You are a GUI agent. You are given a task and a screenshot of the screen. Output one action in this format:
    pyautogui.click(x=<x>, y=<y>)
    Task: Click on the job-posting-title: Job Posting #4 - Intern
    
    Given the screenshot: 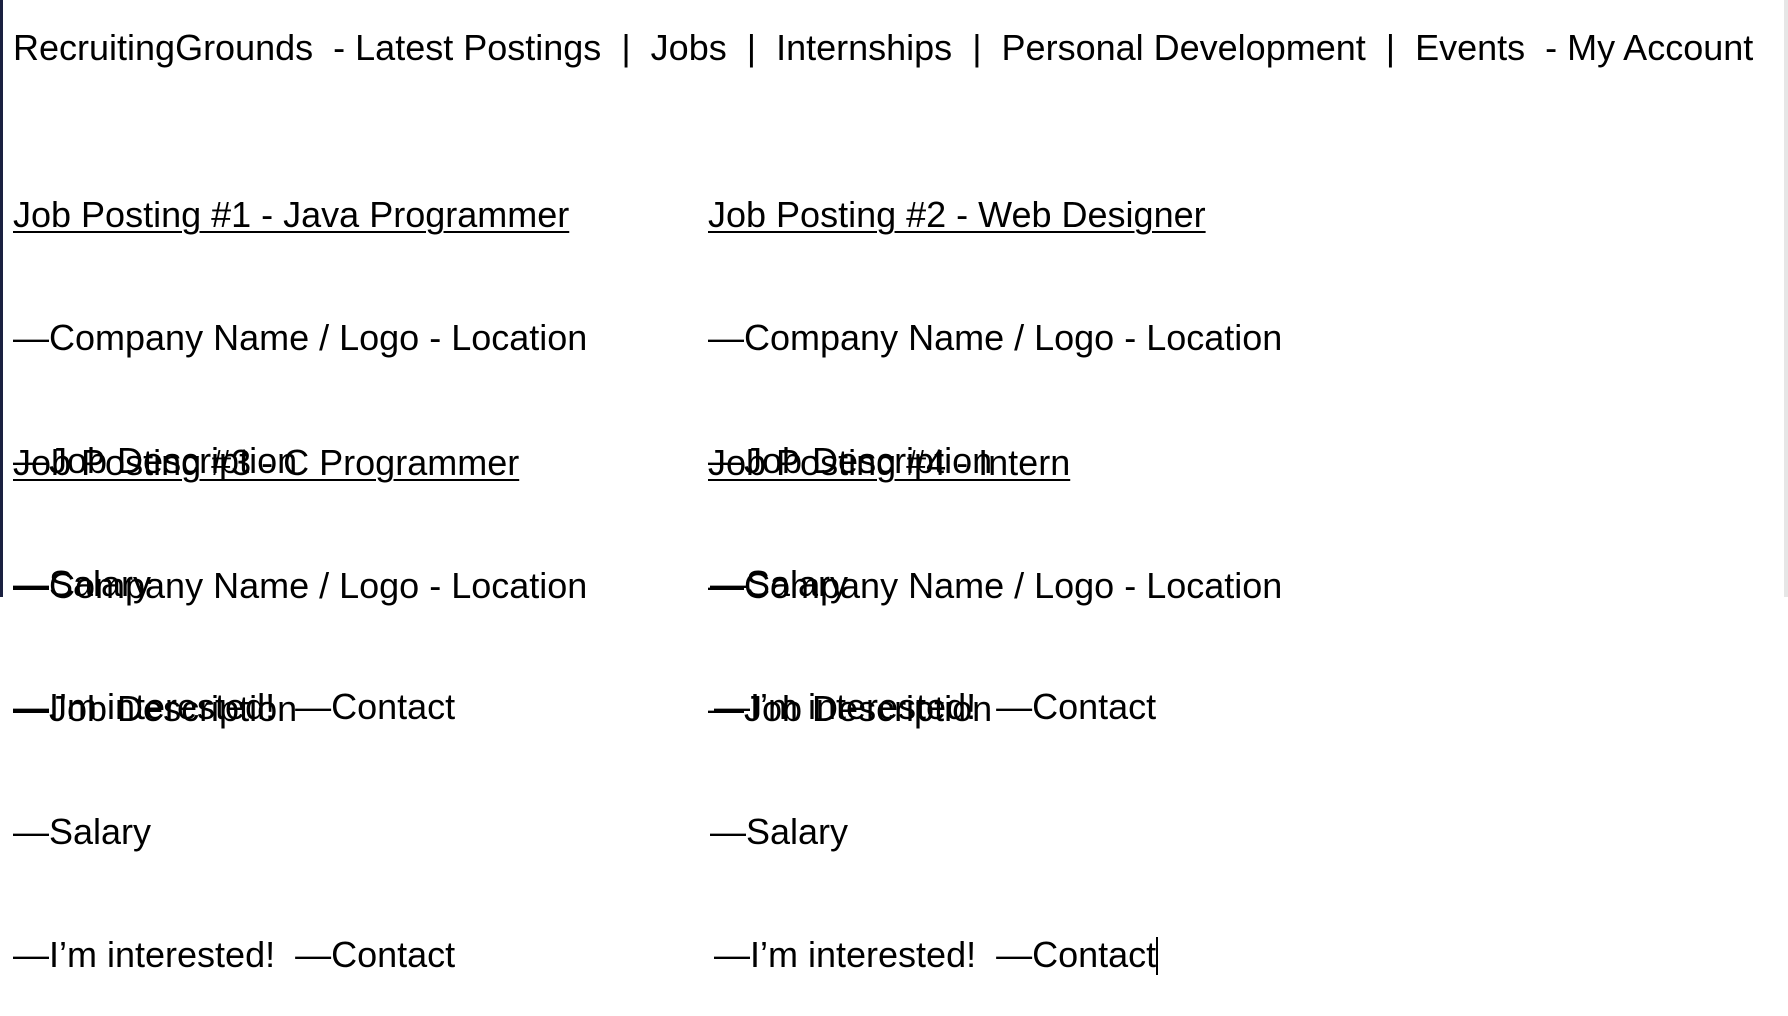 What is the action you would take?
    pyautogui.click(x=889, y=462)
    